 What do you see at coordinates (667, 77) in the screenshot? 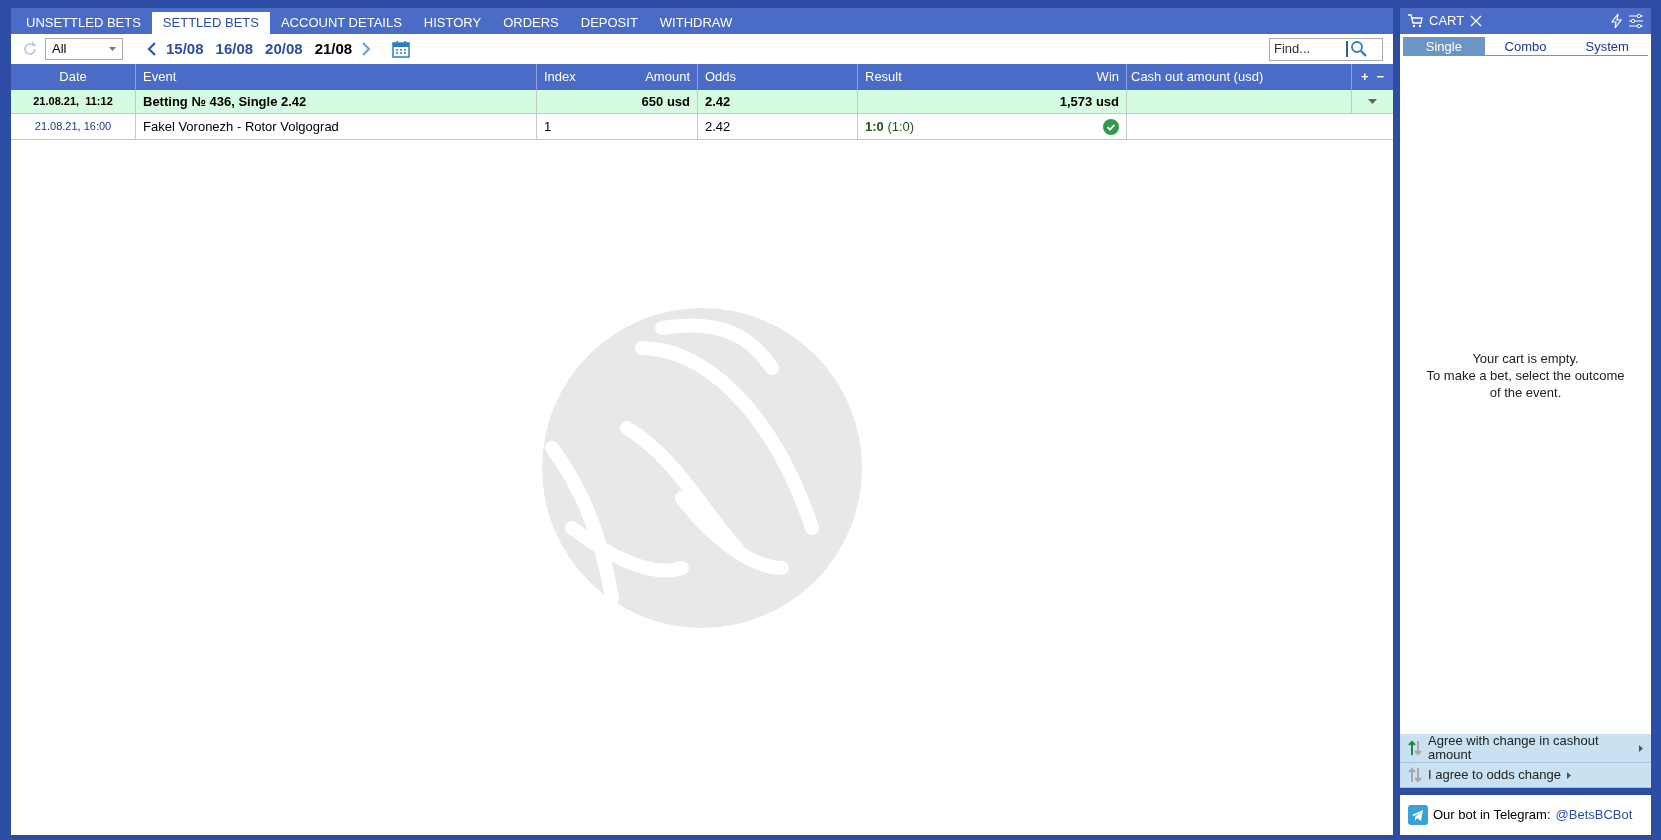
I see `column-header: Amount` at bounding box center [667, 77].